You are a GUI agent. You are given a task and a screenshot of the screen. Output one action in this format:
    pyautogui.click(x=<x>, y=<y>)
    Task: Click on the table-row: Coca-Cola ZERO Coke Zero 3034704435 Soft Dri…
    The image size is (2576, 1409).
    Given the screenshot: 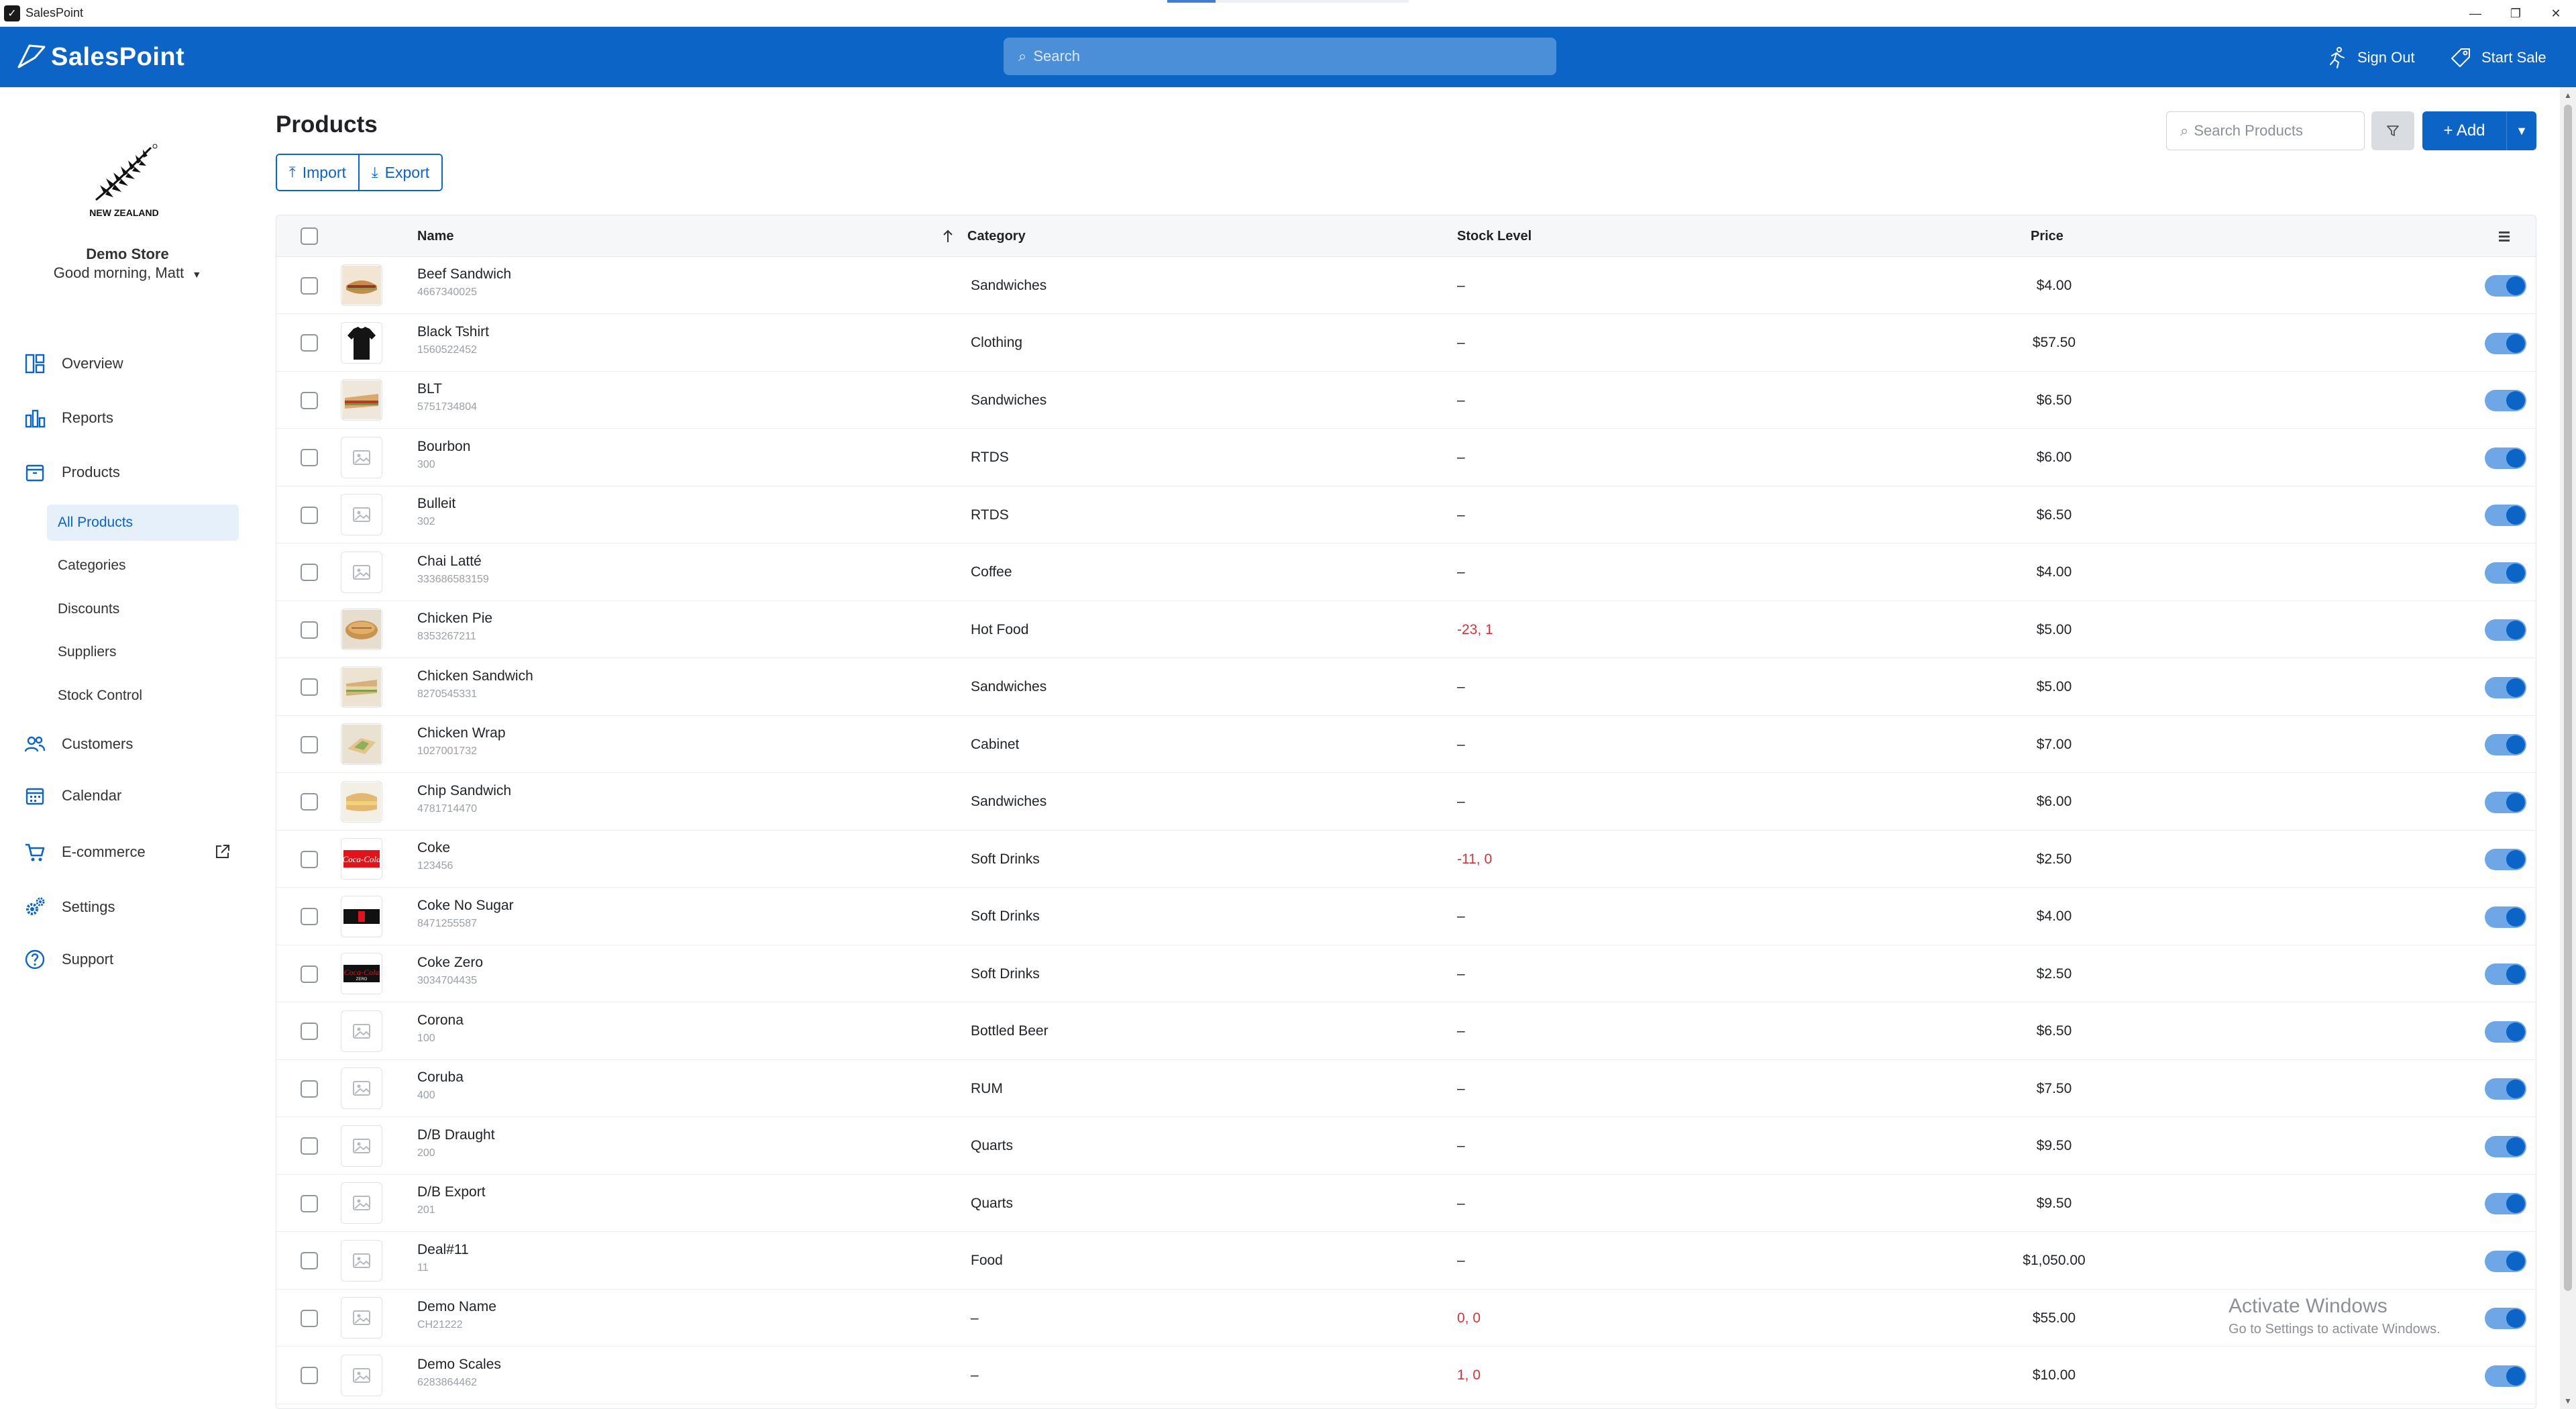 What is the action you would take?
    pyautogui.click(x=1406, y=973)
    